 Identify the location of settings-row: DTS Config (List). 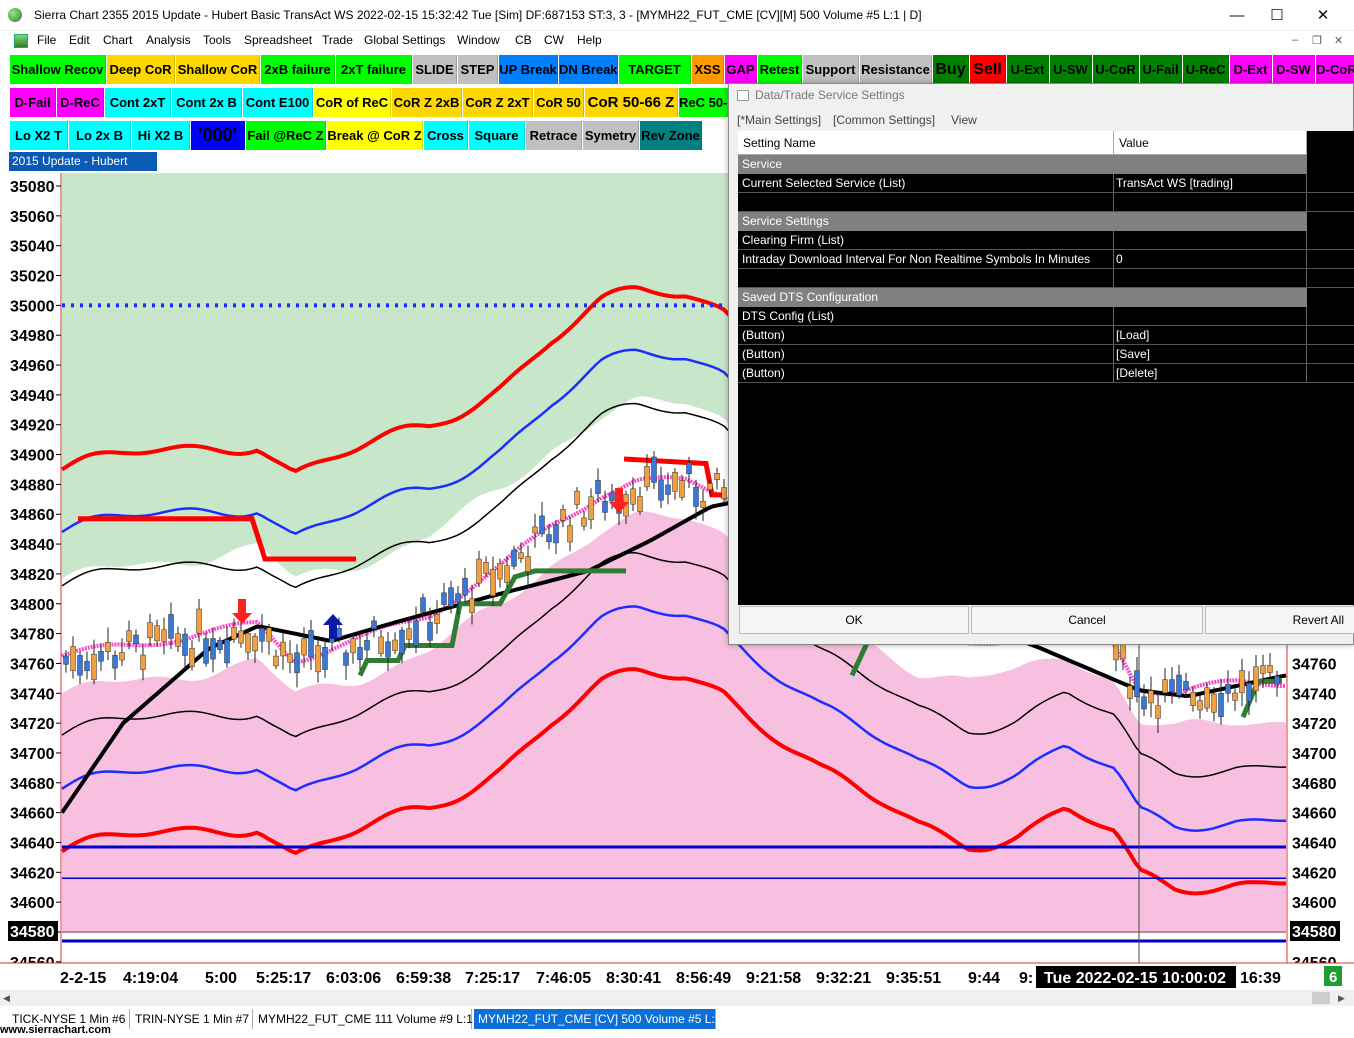
(1046, 316).